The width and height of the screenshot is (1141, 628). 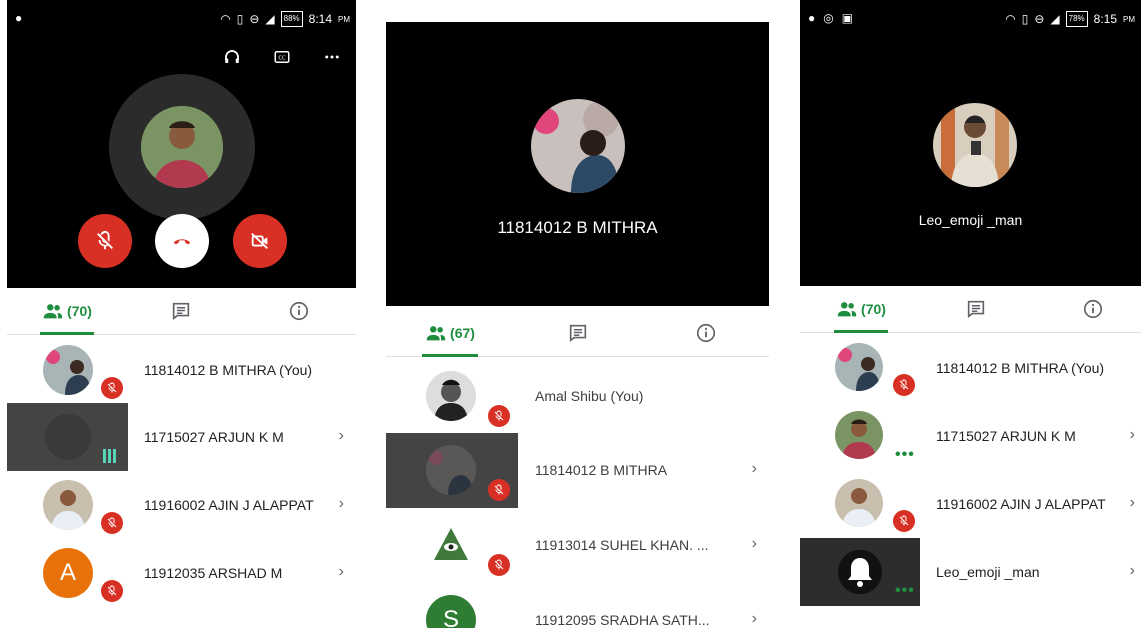 I want to click on mute-button, so click(x=105, y=241).